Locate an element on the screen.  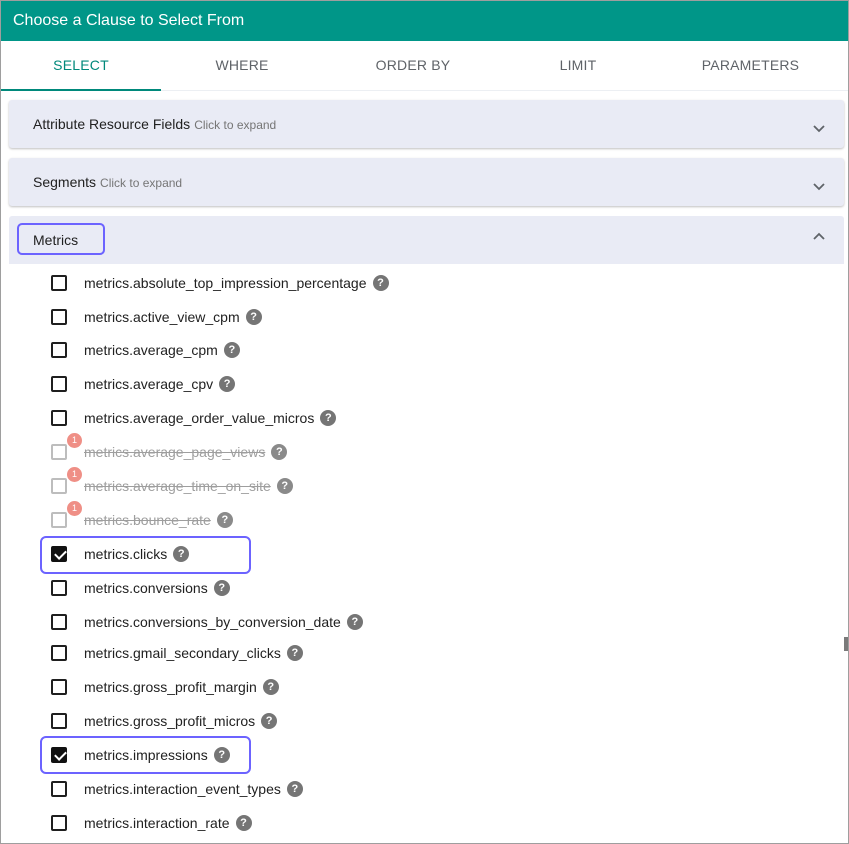
segments-title: Segments Click to expand is located at coordinates (108, 182).